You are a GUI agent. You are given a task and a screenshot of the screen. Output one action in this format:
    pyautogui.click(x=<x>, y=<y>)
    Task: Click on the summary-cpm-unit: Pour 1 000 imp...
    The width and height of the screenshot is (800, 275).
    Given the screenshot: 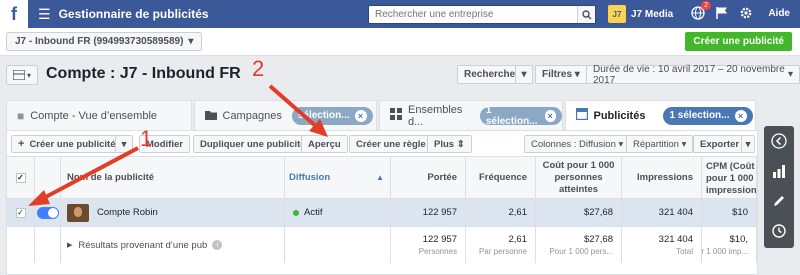 What is the action you would take?
    pyautogui.click(x=725, y=251)
    